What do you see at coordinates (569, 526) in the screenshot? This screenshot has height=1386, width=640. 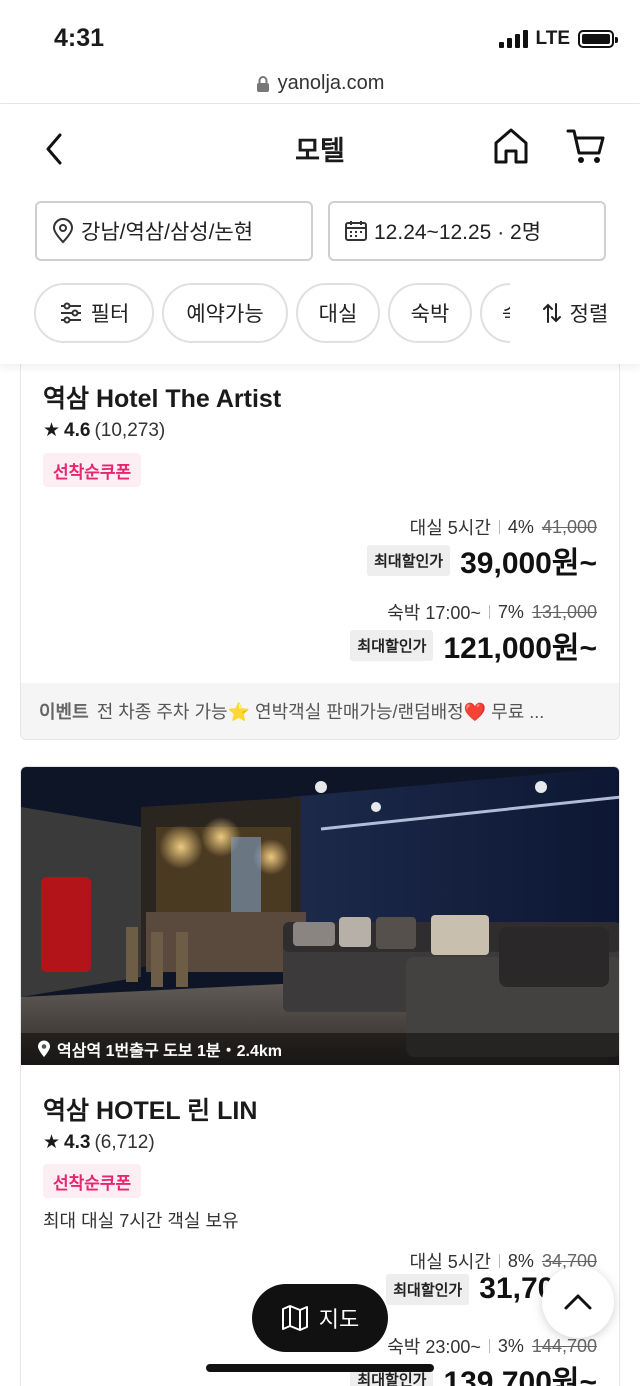 I see `rent-original-price: 41,000` at bounding box center [569, 526].